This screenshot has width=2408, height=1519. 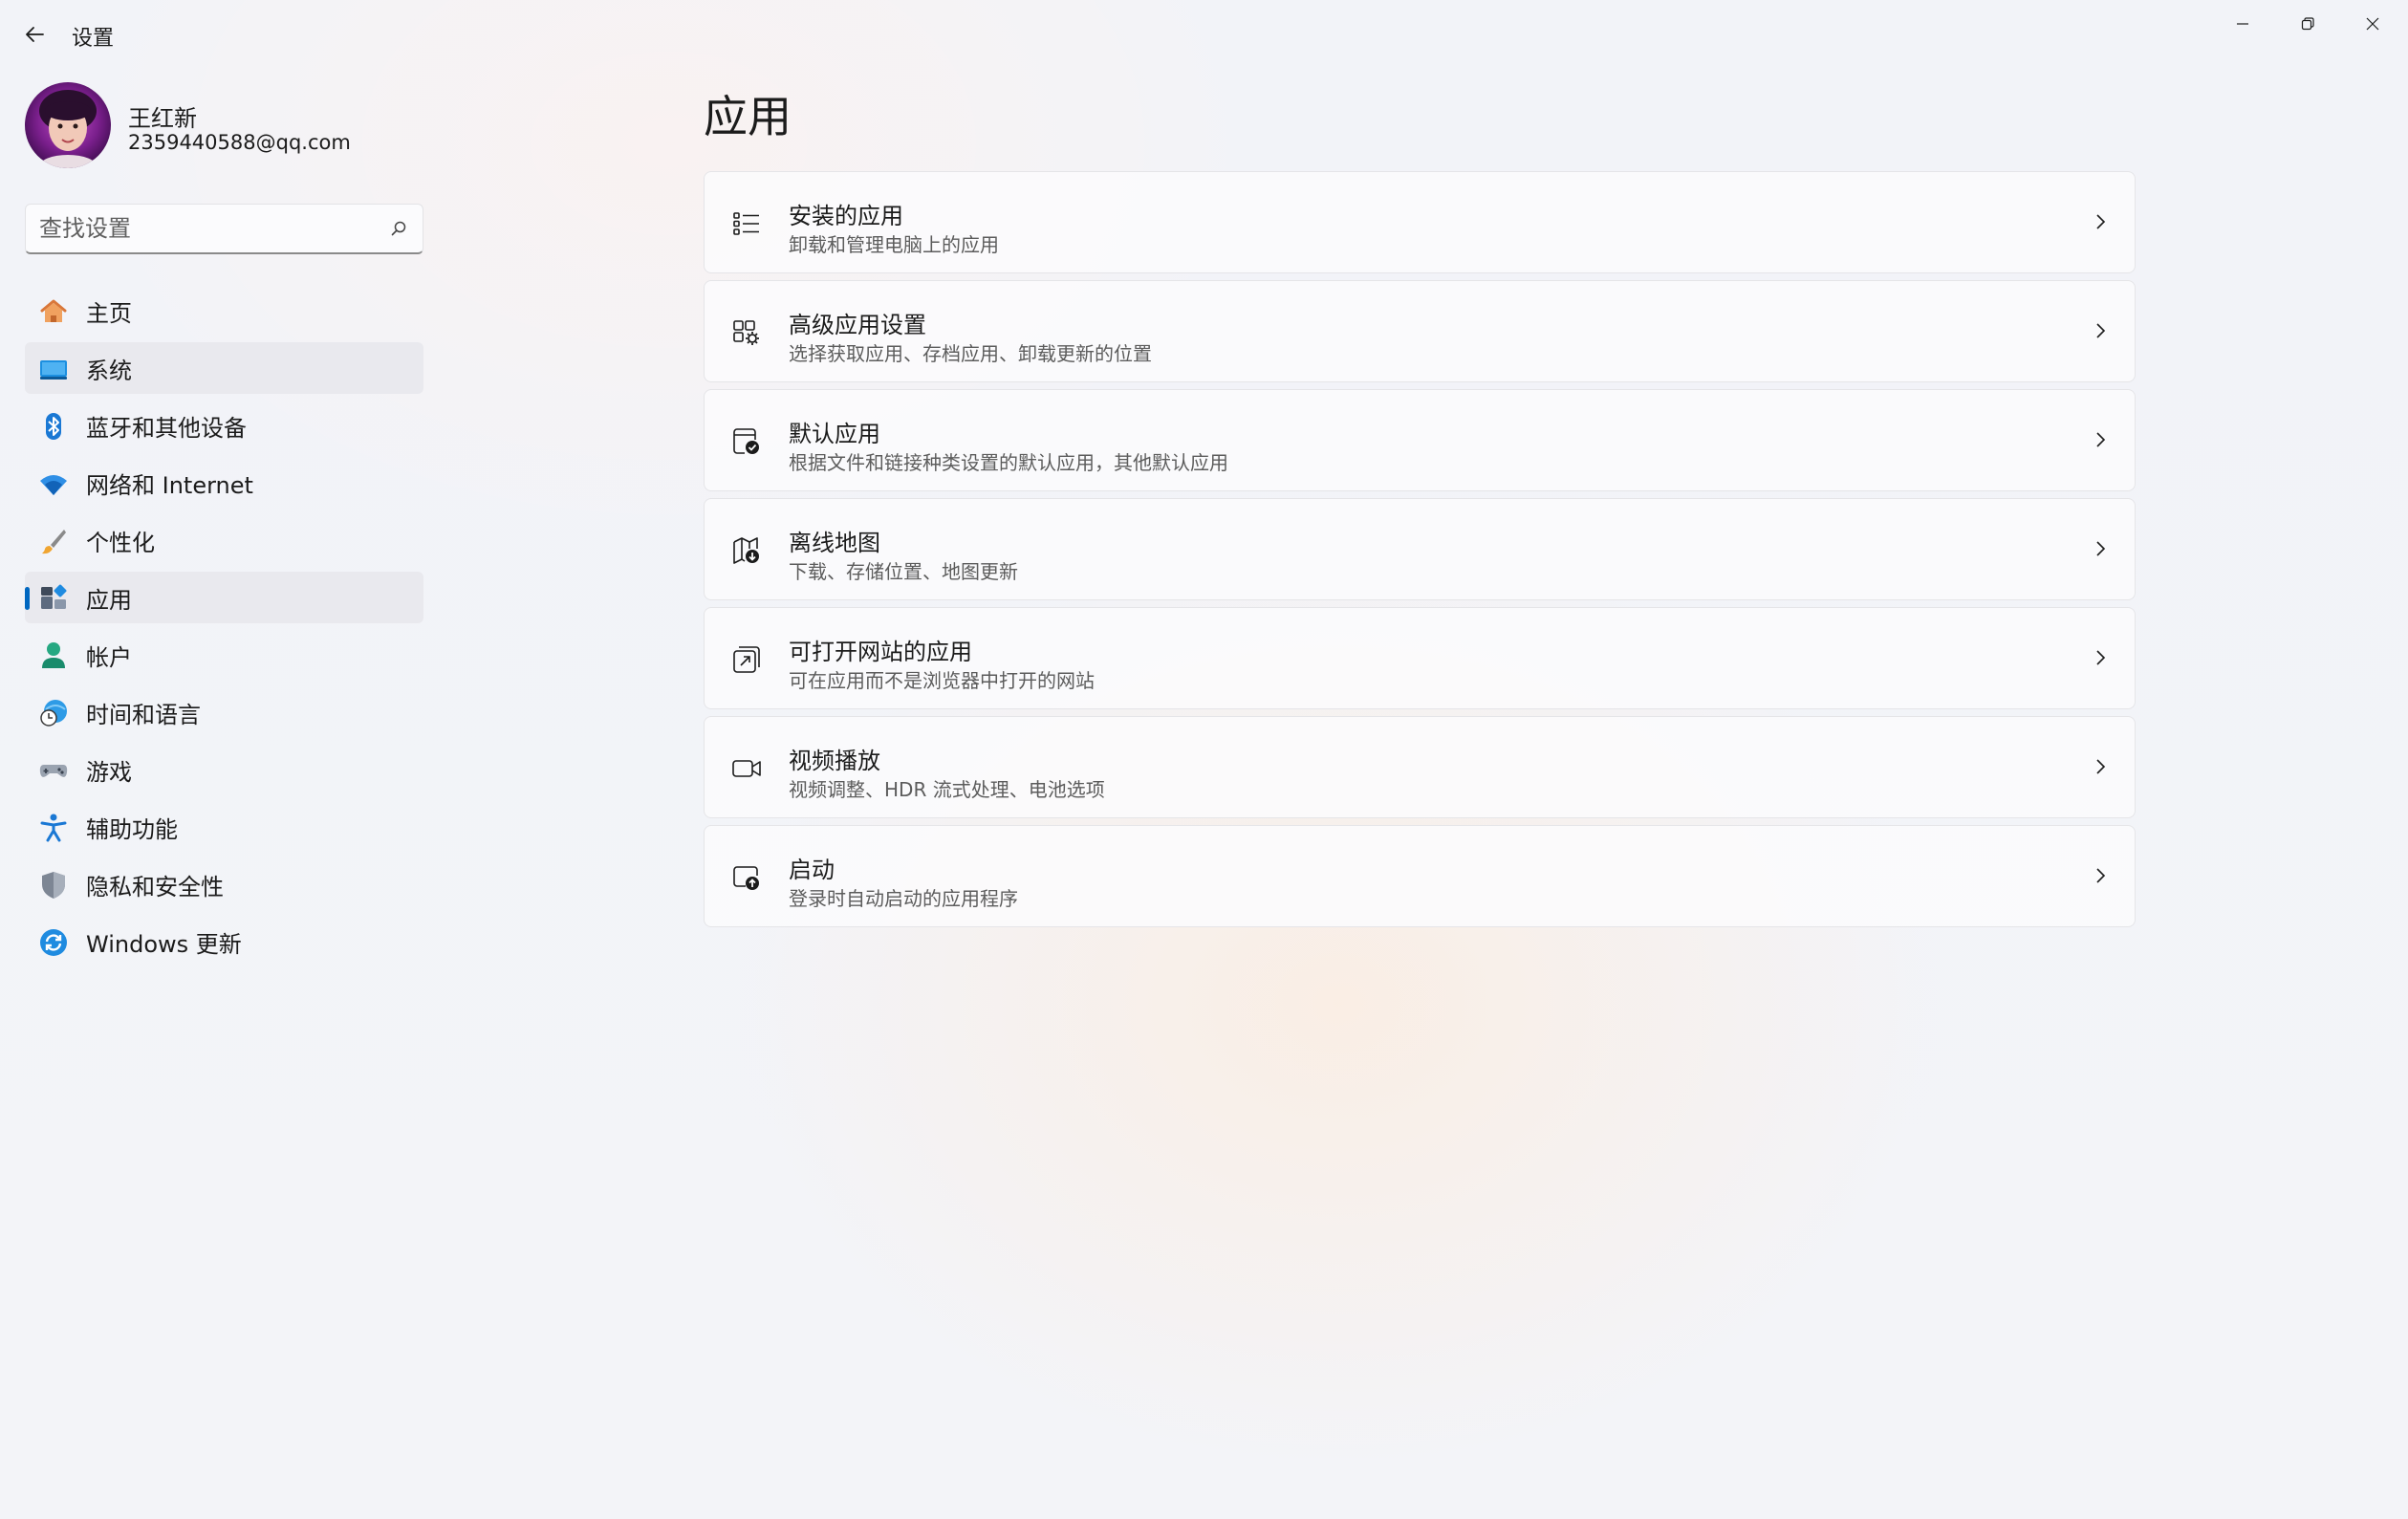 I want to click on card-title: 安装的应用, so click(x=846, y=216).